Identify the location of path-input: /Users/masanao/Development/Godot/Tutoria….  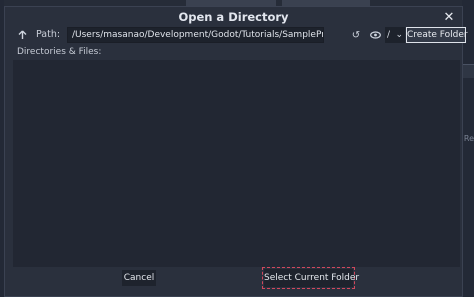
(195, 35).